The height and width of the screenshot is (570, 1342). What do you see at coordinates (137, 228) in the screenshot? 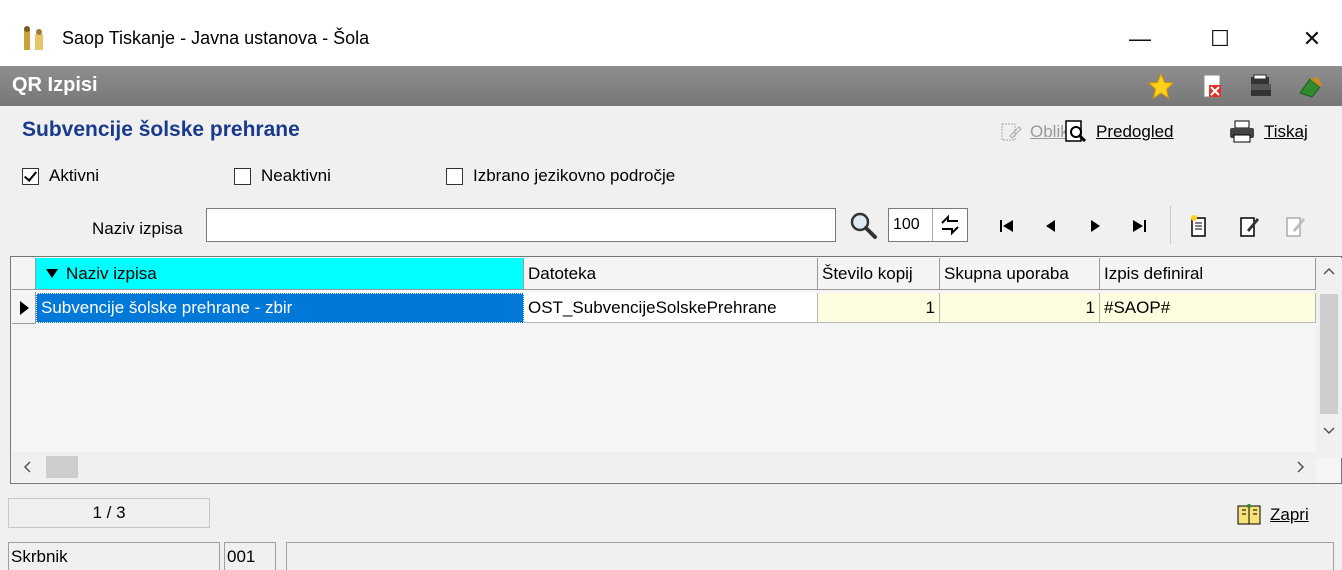
I see `search-label: Naziv izpisa` at bounding box center [137, 228].